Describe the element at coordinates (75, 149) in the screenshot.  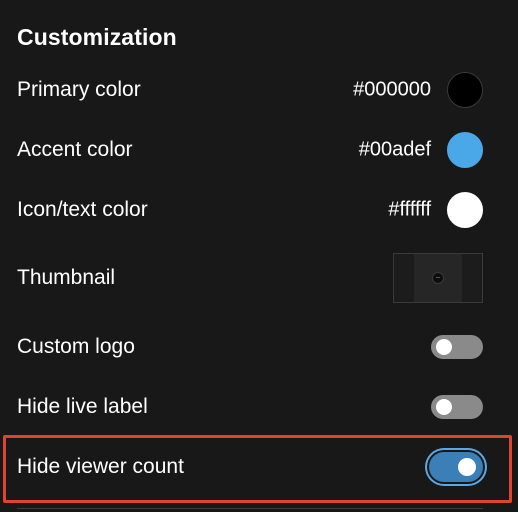
I see `accent-color-label: Accent color` at that location.